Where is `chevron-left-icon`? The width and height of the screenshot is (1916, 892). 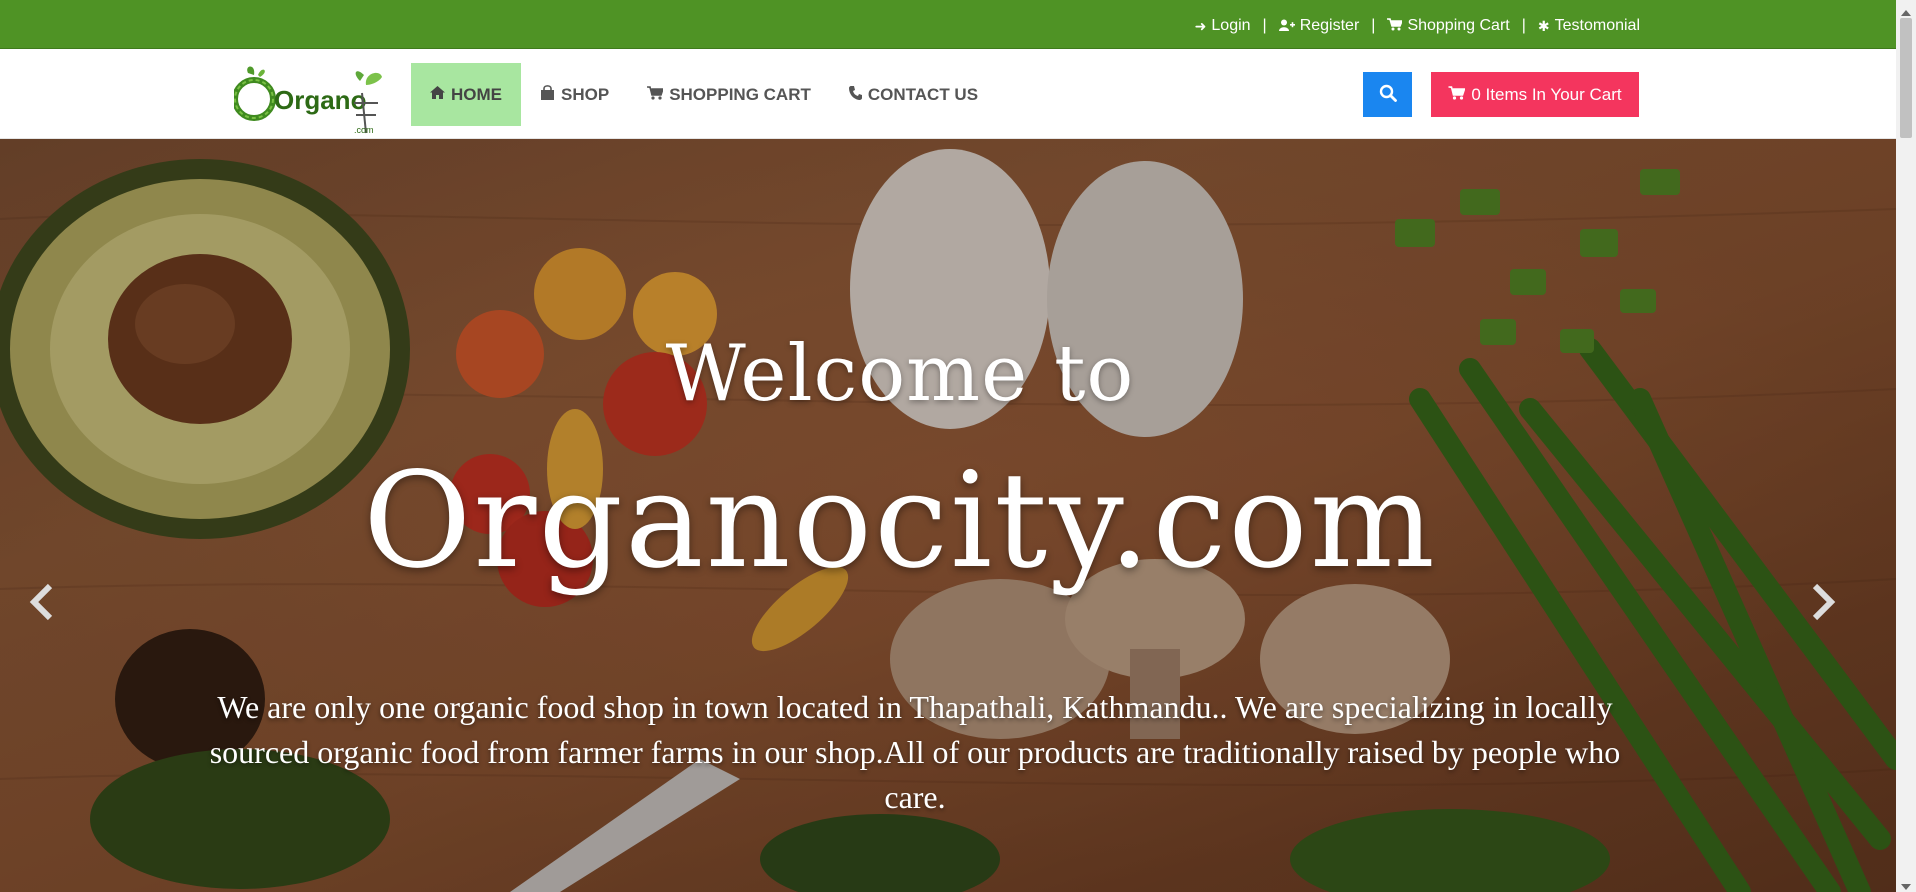
chevron-left-icon is located at coordinates (42, 604).